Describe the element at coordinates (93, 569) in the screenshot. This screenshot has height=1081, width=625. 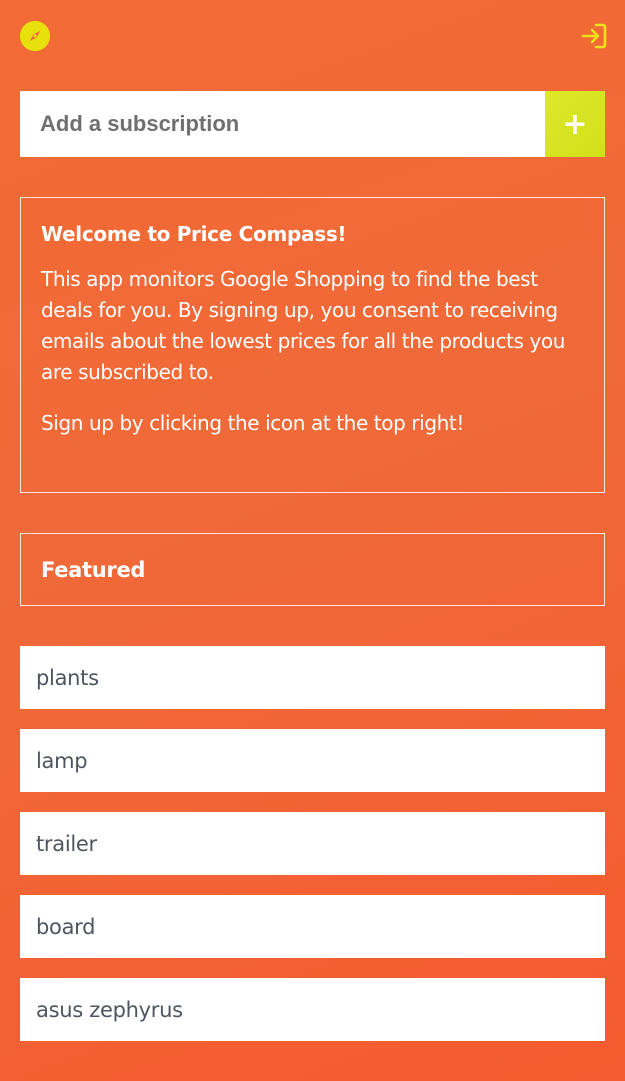
I see `featured-title: Featured` at that location.